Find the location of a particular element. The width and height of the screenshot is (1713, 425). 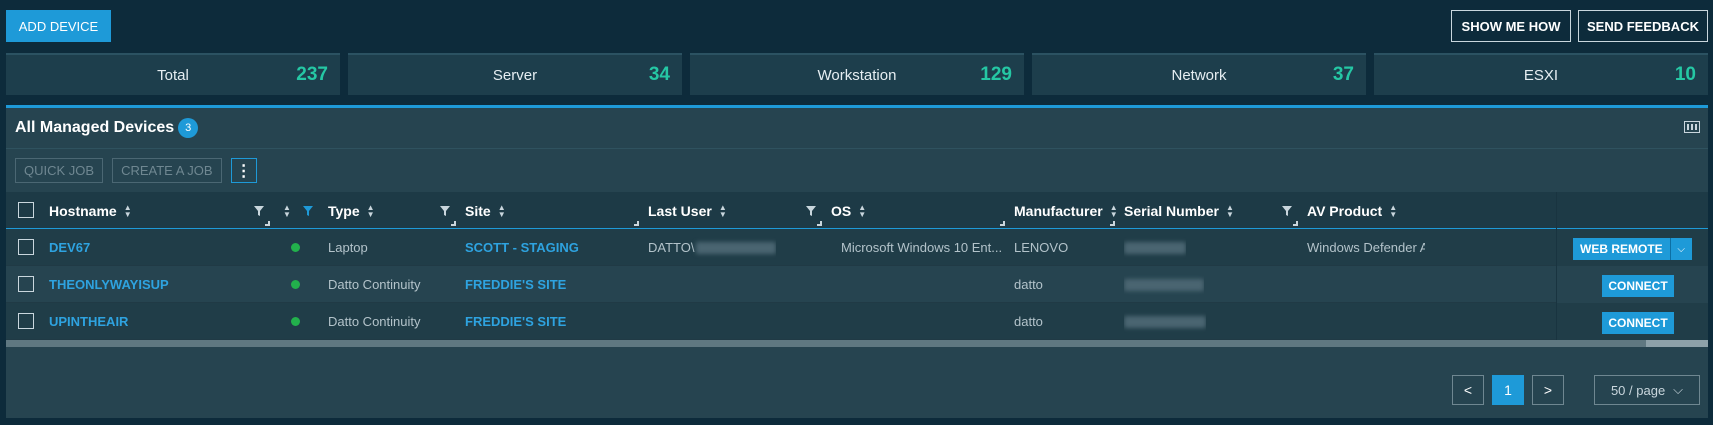

stat-label: Network is located at coordinates (1199, 75).